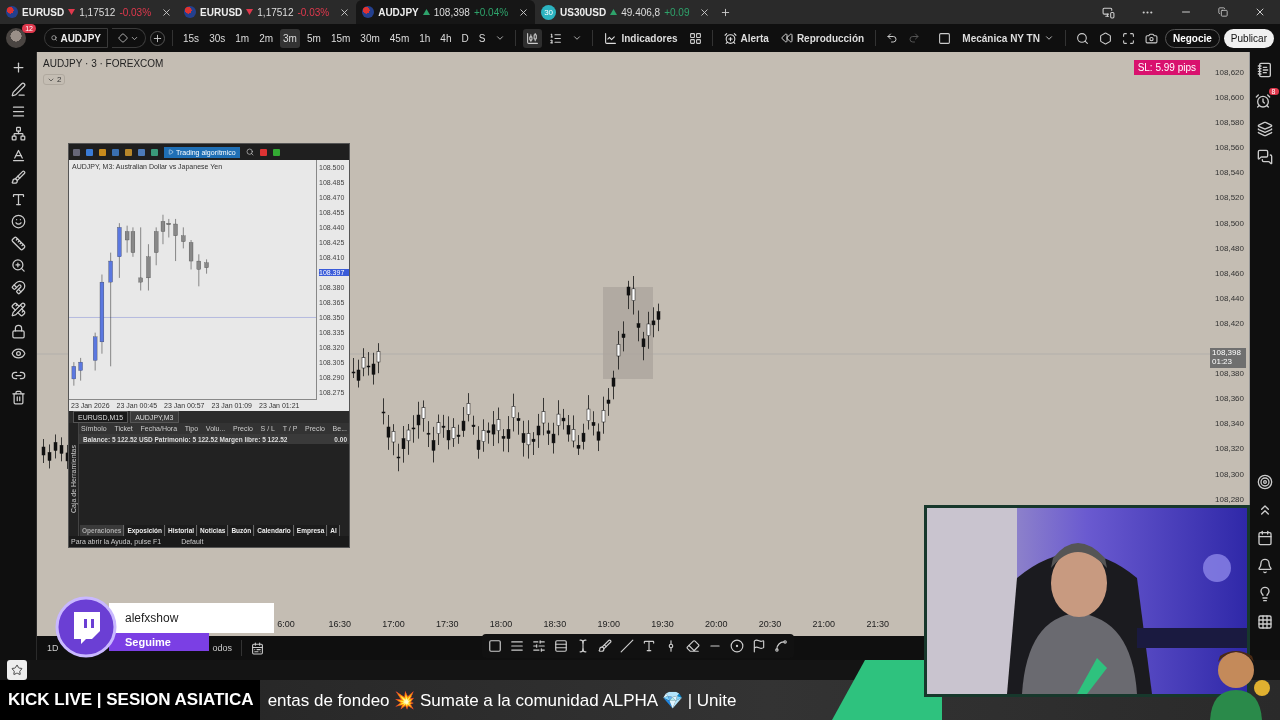  Describe the element at coordinates (18, 397) in the screenshot. I see `trash-icon` at that location.